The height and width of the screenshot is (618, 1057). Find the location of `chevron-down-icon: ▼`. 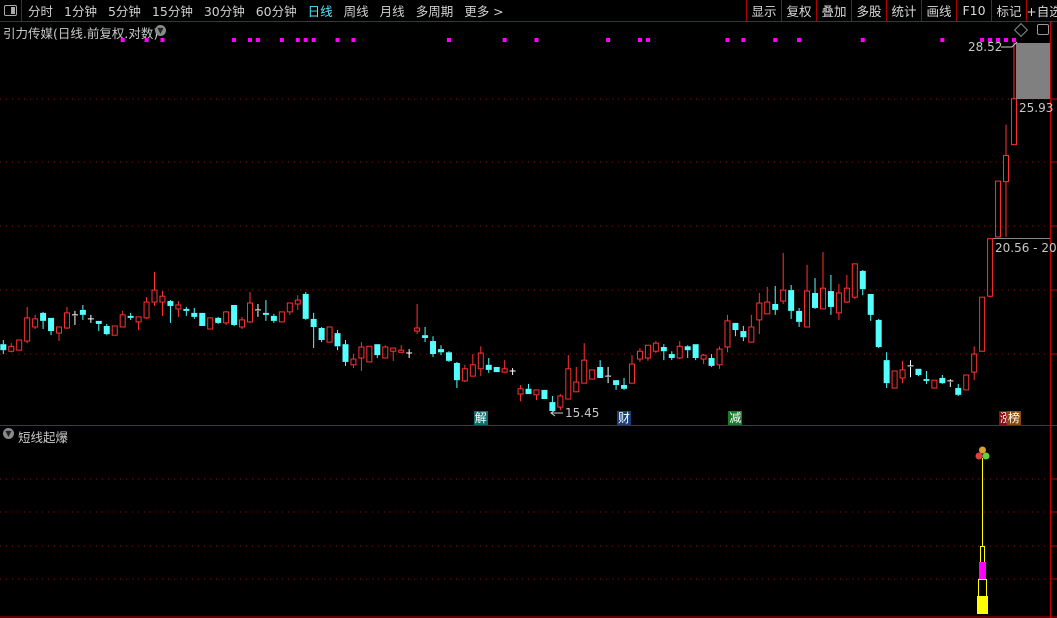

chevron-down-icon: ▼ is located at coordinates (8, 433).